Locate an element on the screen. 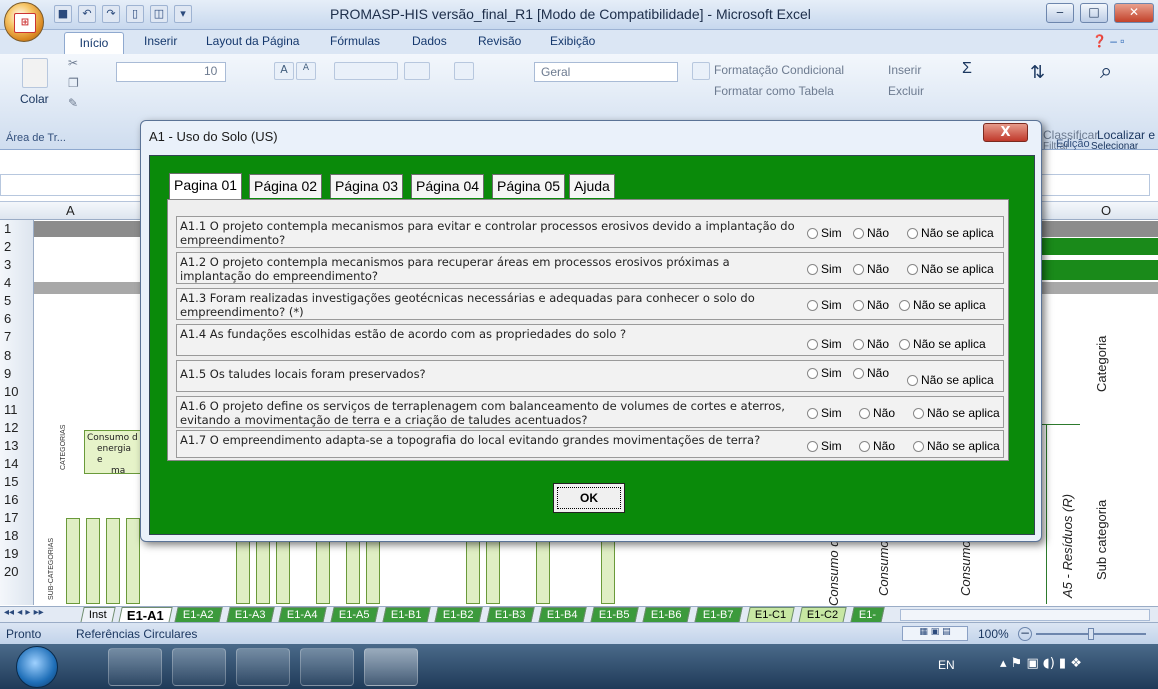 This screenshot has width=1158, height=689. find-icon: ⌕ is located at coordinates (1106, 71).